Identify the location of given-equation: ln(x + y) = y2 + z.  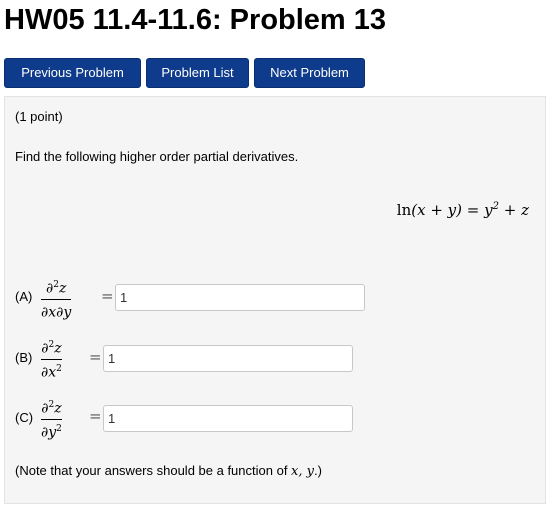
(463, 210).